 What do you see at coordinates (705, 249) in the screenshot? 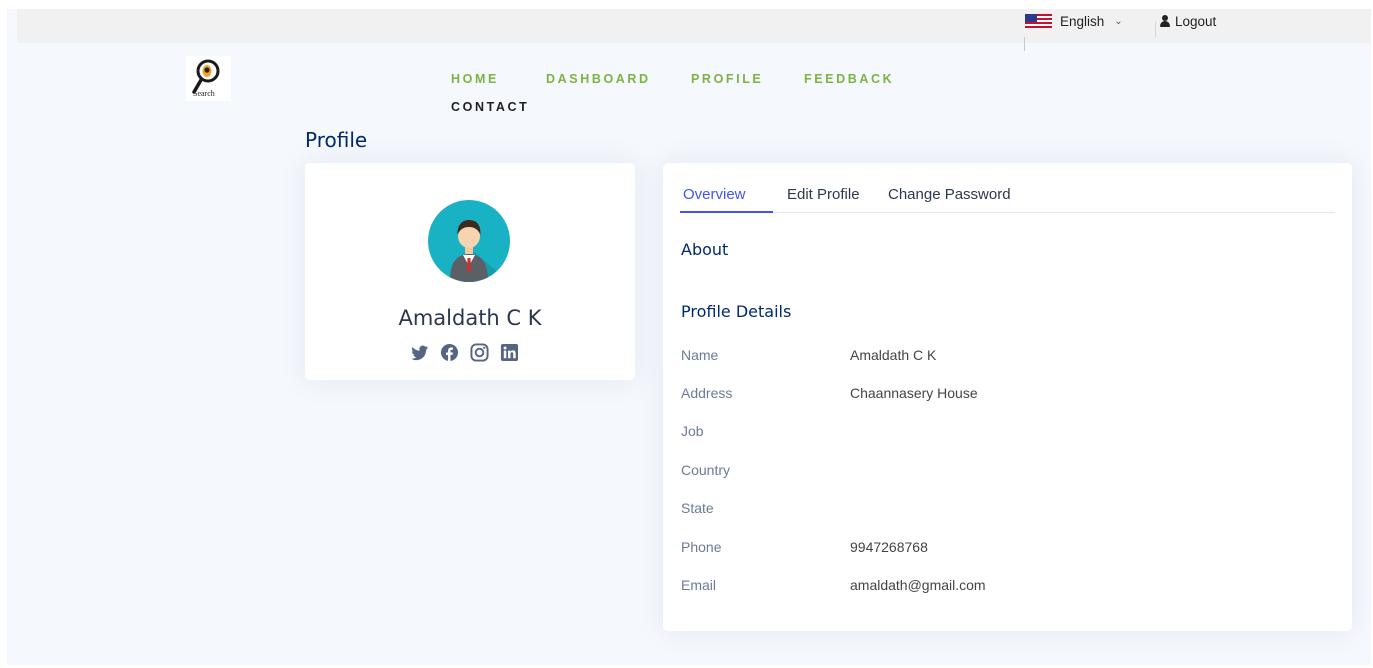
I see `about-heading: About` at bounding box center [705, 249].